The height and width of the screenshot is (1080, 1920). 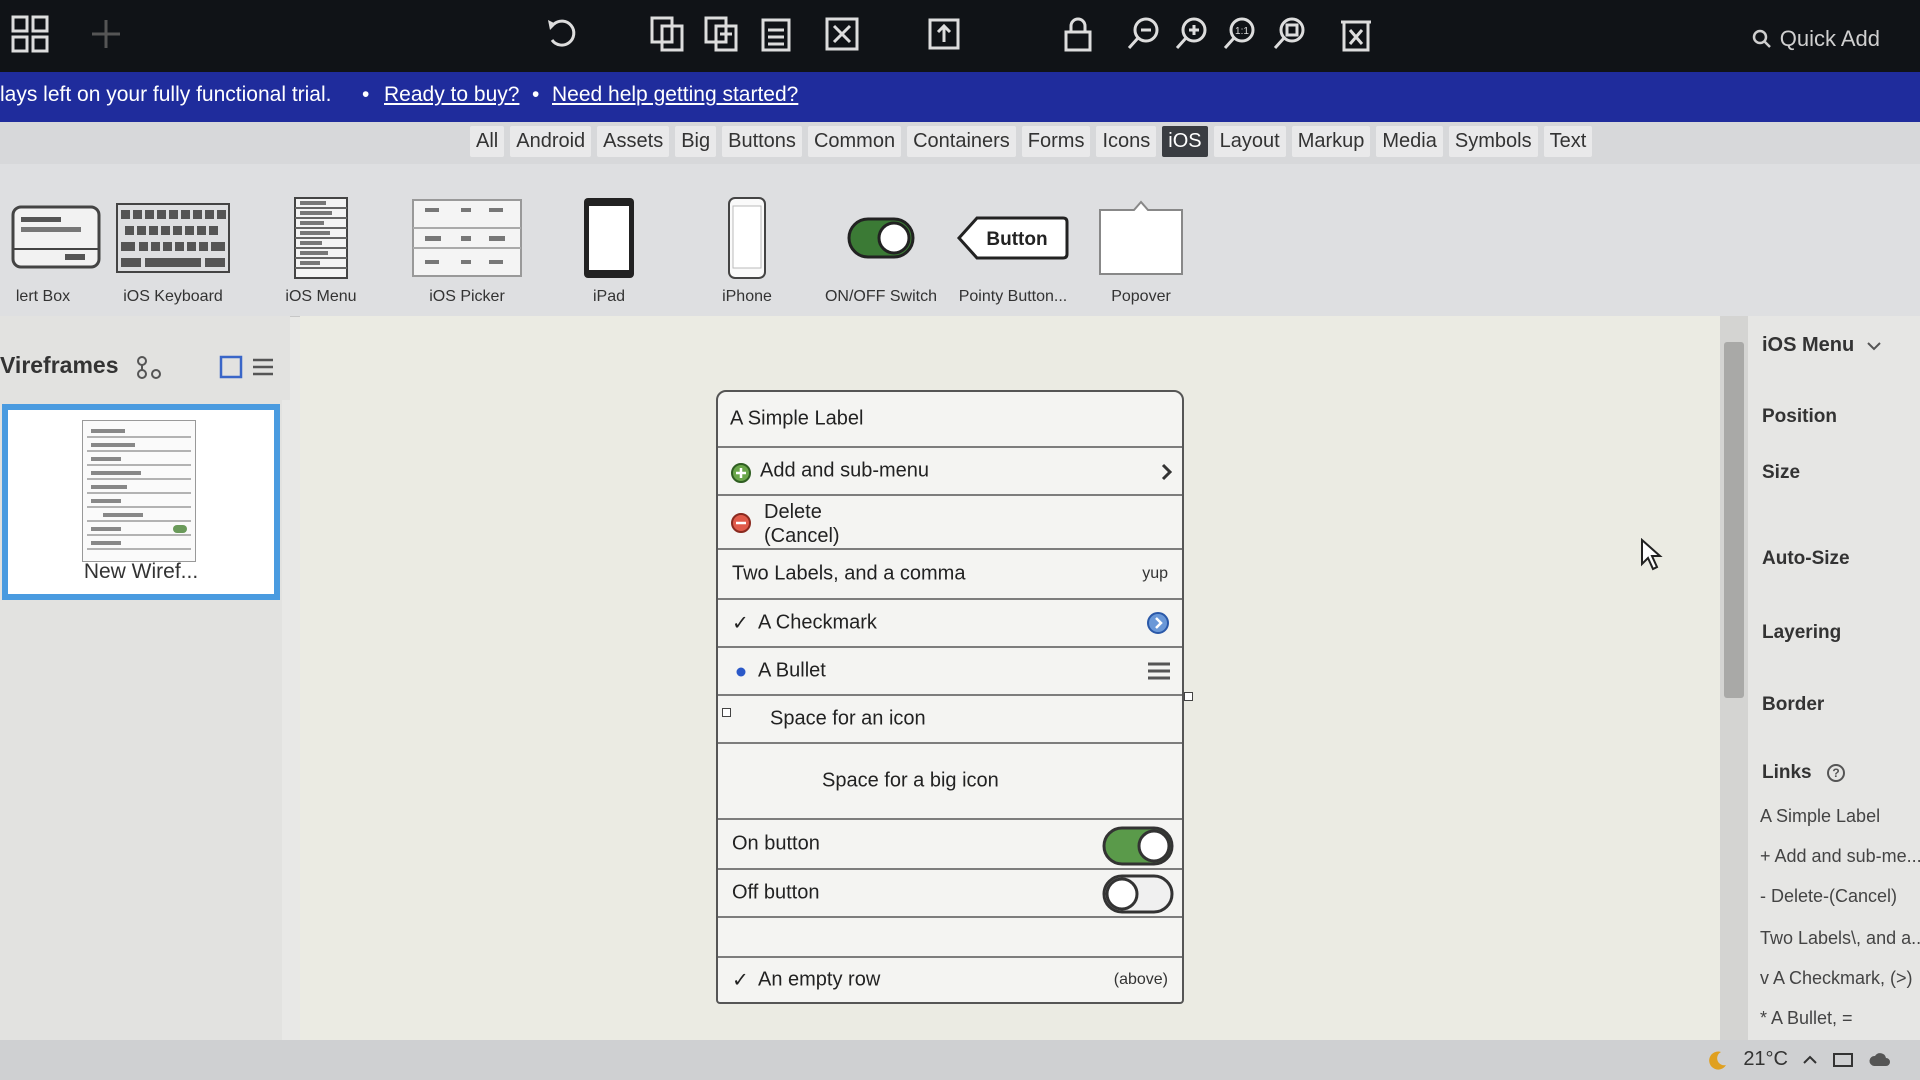 What do you see at coordinates (1493, 141) in the screenshot?
I see `tab-symbols: Symbols` at bounding box center [1493, 141].